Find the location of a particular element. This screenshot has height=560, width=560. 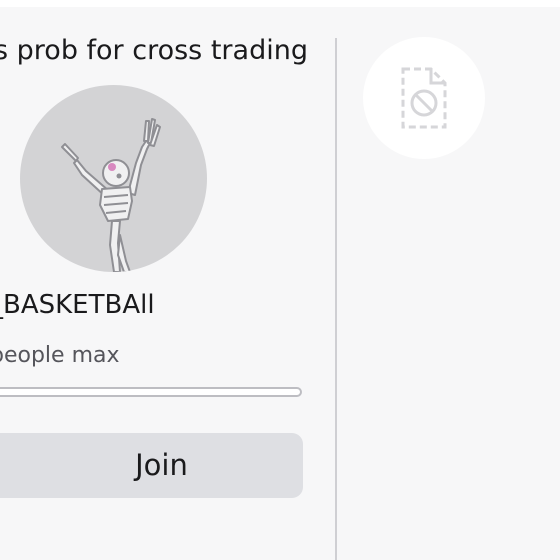

broken-image-icon is located at coordinates (424, 98).